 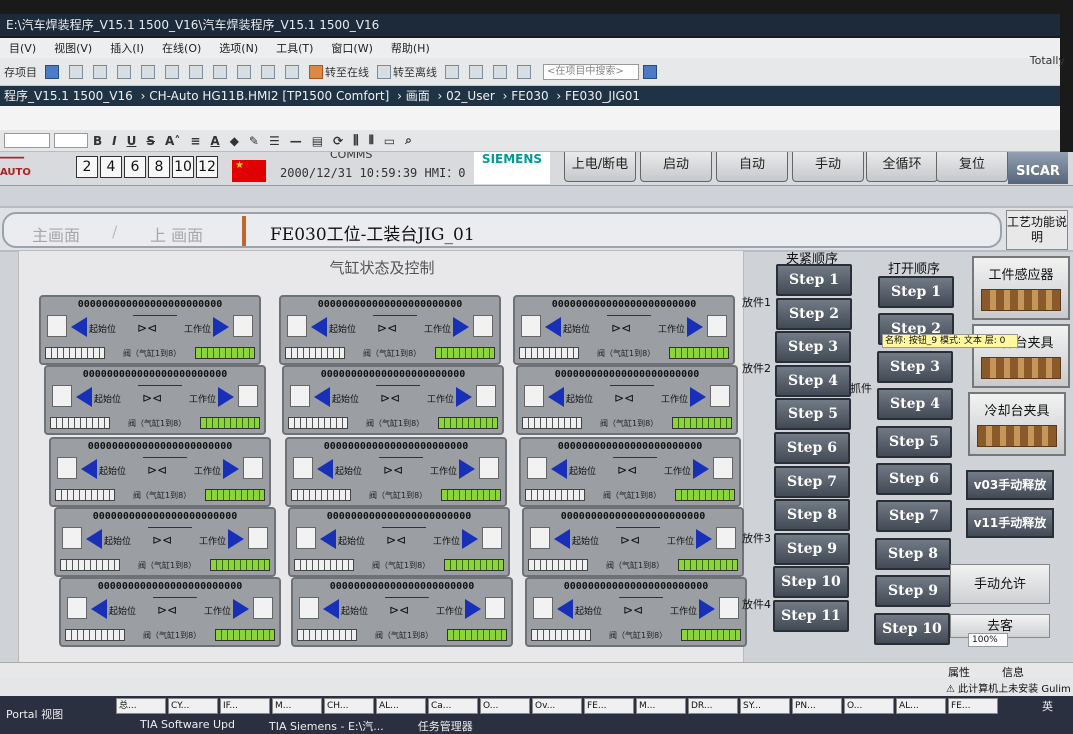 What do you see at coordinates (214, 141) in the screenshot?
I see `font-color-button: A` at bounding box center [214, 141].